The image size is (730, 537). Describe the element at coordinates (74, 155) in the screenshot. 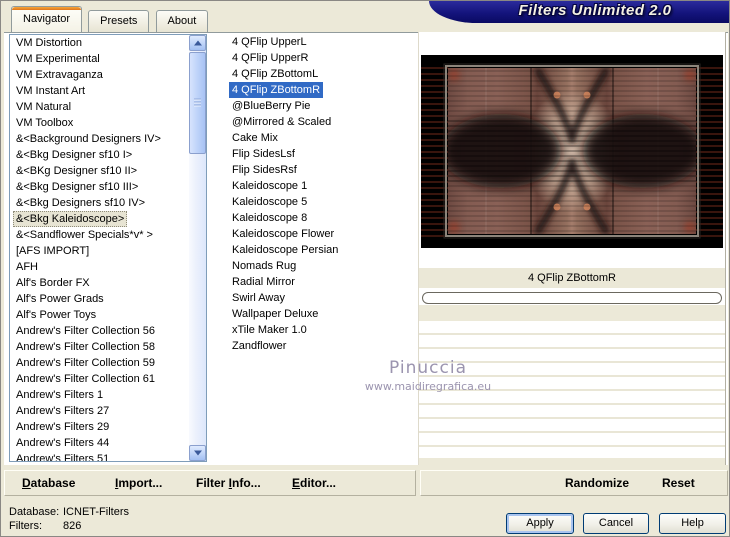

I see `category-list-item-label: &<Bkg Designer sf10 I>` at that location.